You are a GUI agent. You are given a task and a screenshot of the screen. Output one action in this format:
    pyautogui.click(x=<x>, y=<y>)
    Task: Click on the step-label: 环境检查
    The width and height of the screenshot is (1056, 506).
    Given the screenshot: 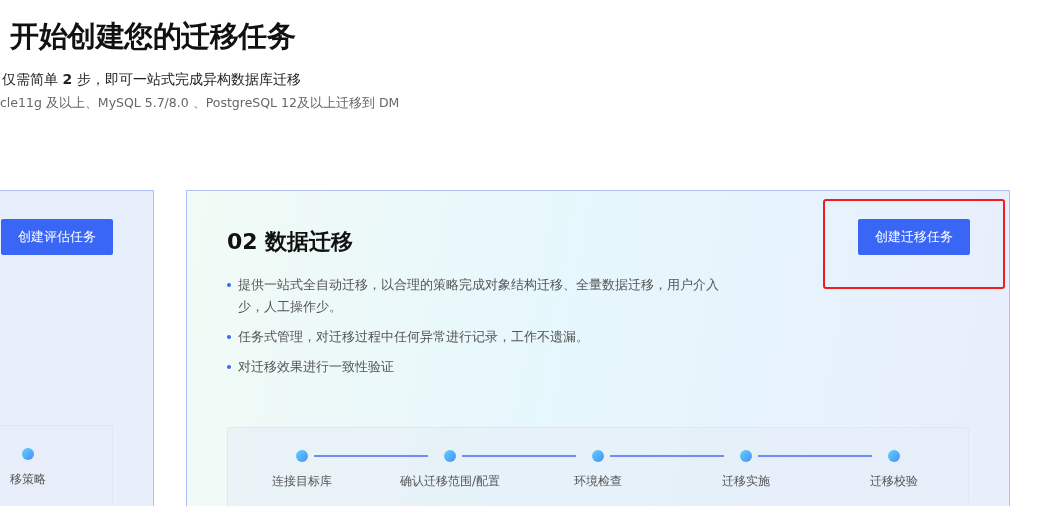 What is the action you would take?
    pyautogui.click(x=598, y=481)
    